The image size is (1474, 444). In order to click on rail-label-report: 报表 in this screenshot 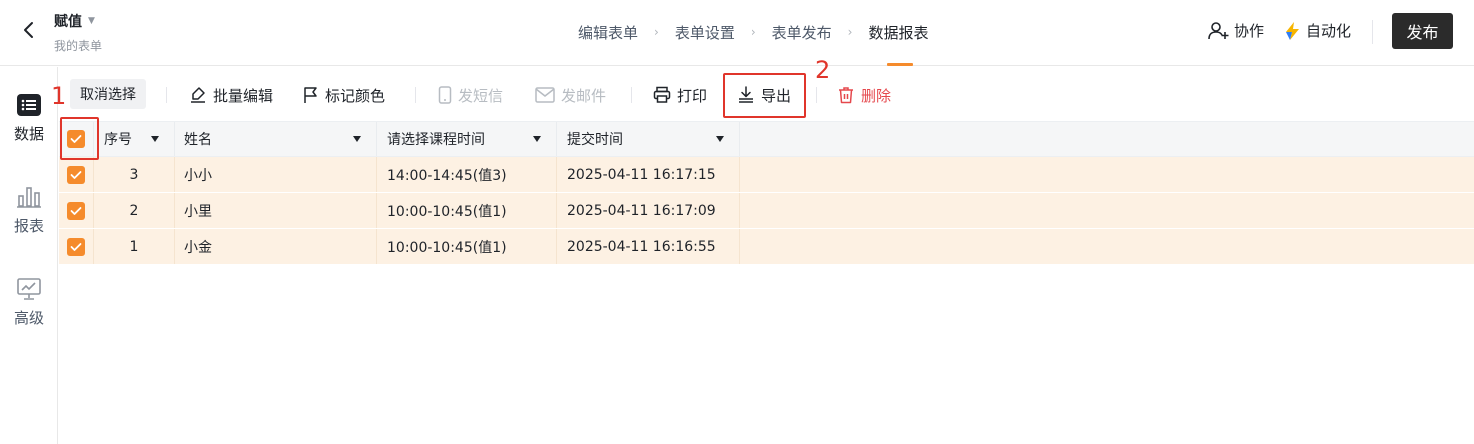, I will do `click(28, 226)`.